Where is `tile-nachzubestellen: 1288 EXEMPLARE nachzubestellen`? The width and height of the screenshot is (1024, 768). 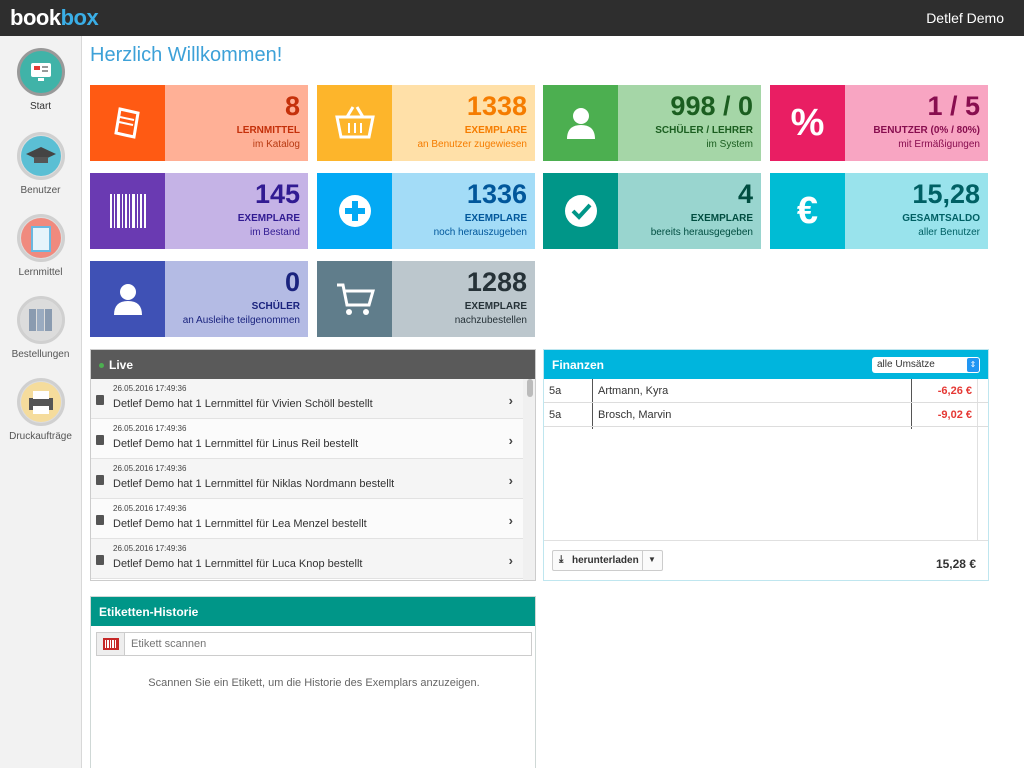 tile-nachzubestellen: 1288 EXEMPLARE nachzubestellen is located at coordinates (426, 299).